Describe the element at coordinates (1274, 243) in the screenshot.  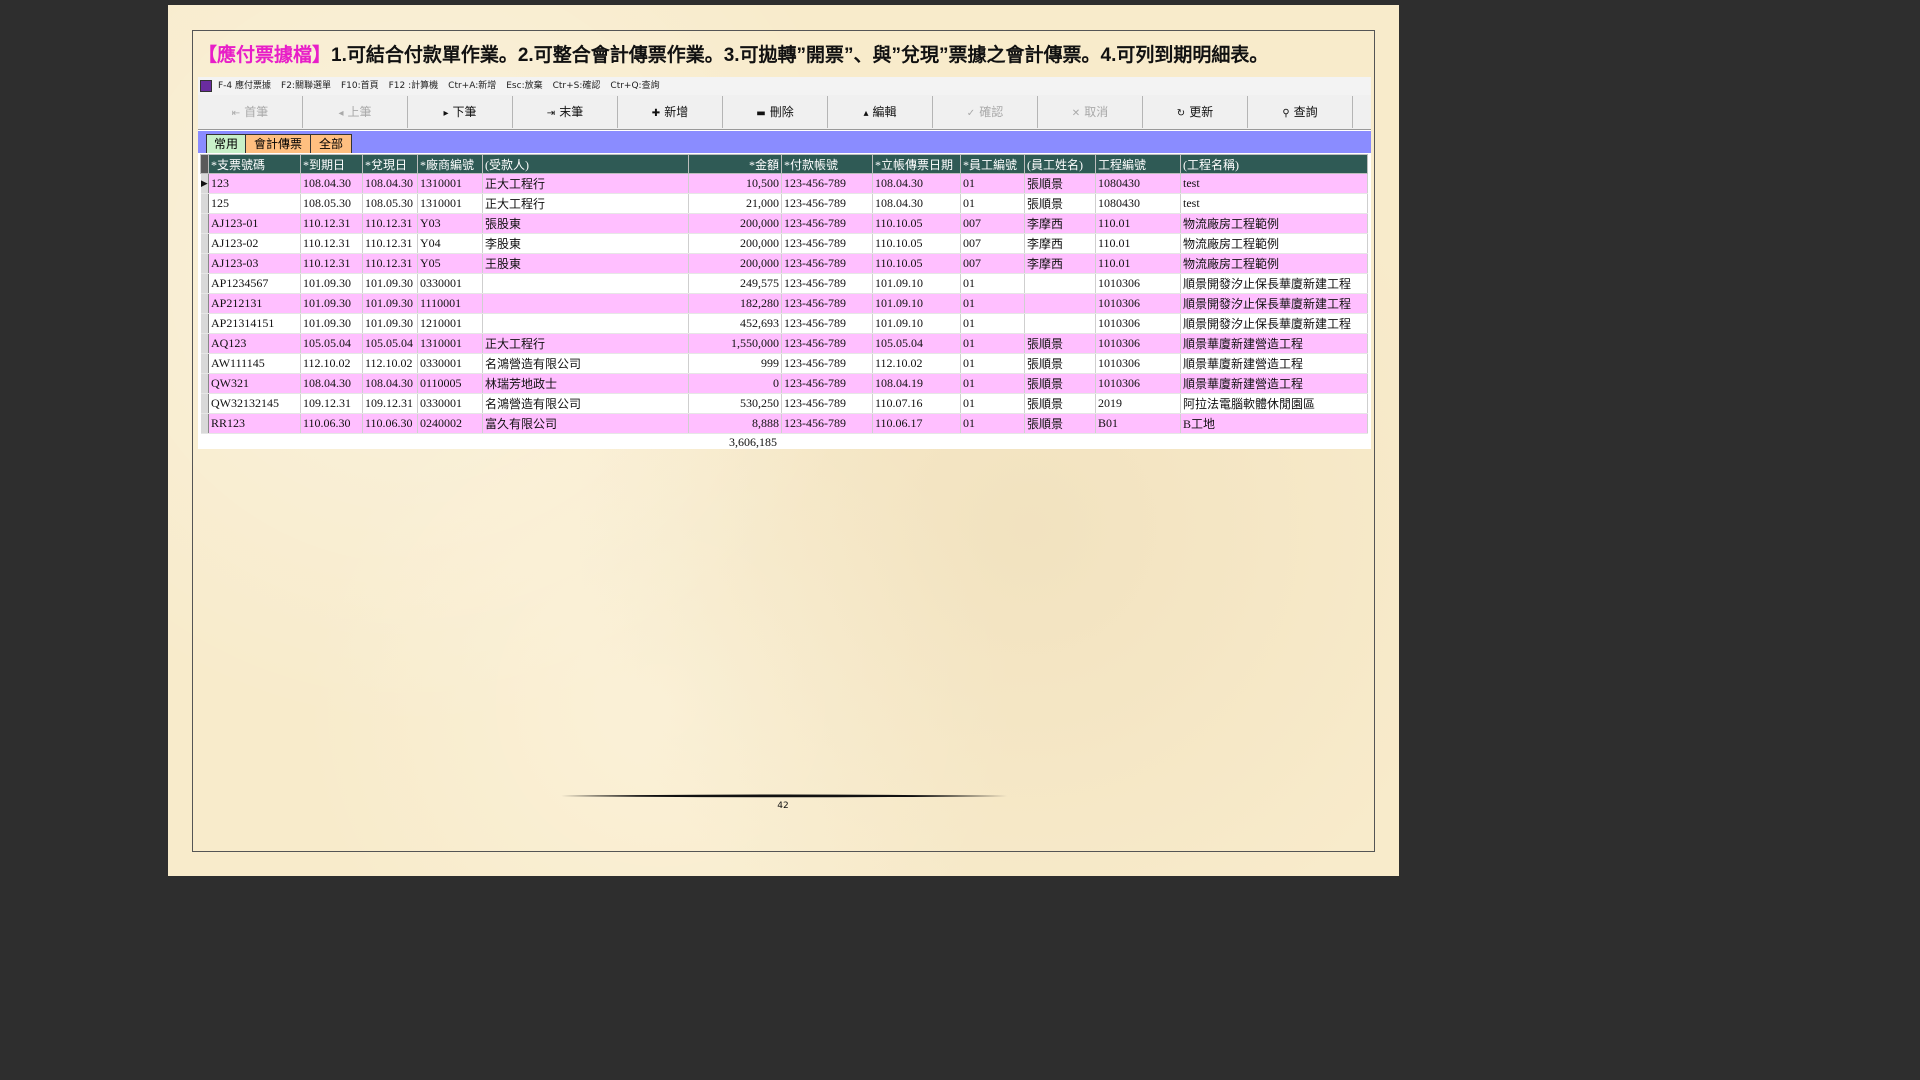
I see `col-project-name-cell: 物流廠房工程範例` at that location.